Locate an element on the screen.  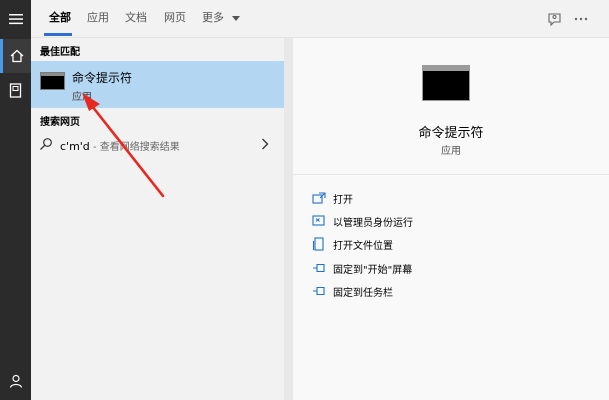
action-pin-to-start: 固定到"开始"屏幕 is located at coordinates (361, 268).